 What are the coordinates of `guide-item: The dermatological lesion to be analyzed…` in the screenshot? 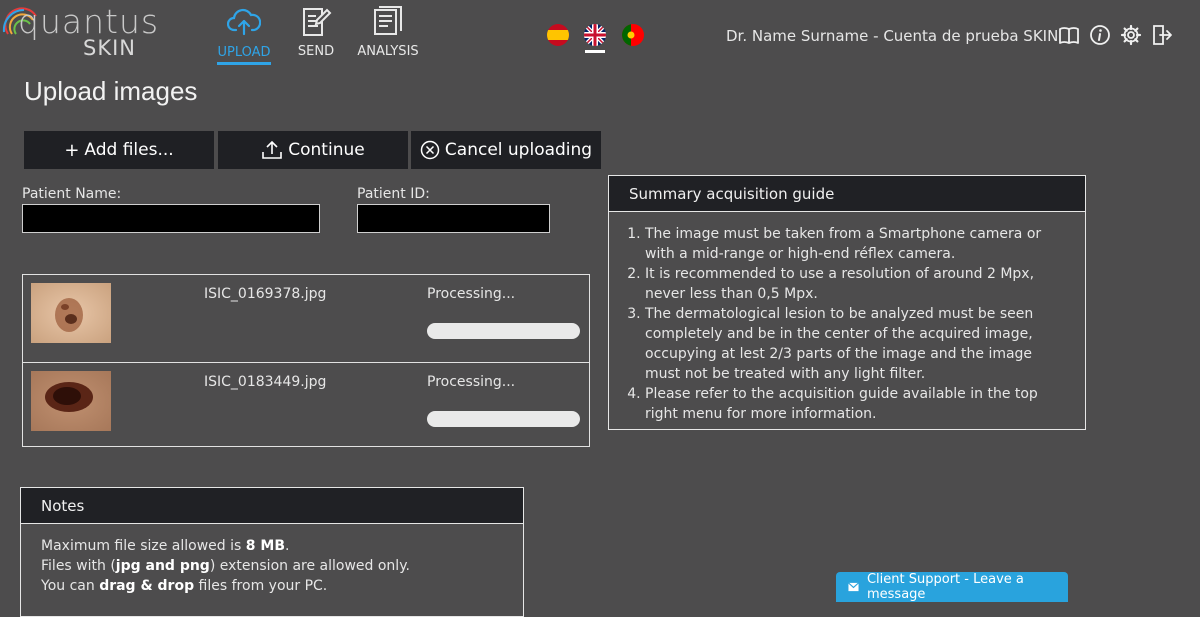 It's located at (858, 344).